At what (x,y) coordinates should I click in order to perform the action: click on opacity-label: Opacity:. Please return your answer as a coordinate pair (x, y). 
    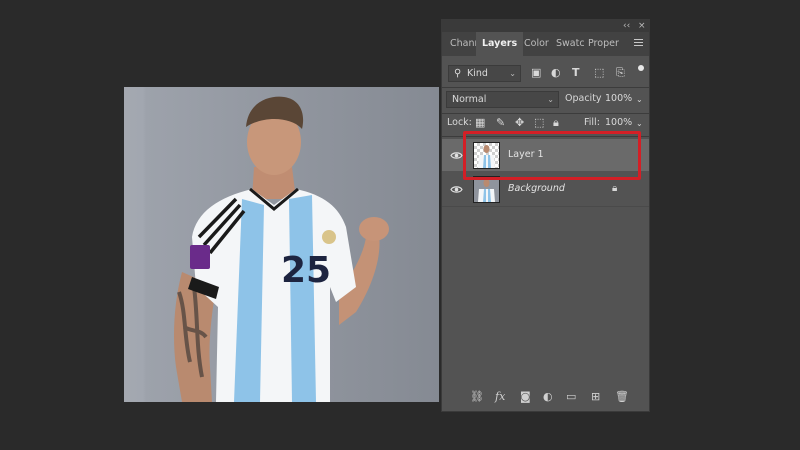
    Looking at the image, I should click on (585, 98).